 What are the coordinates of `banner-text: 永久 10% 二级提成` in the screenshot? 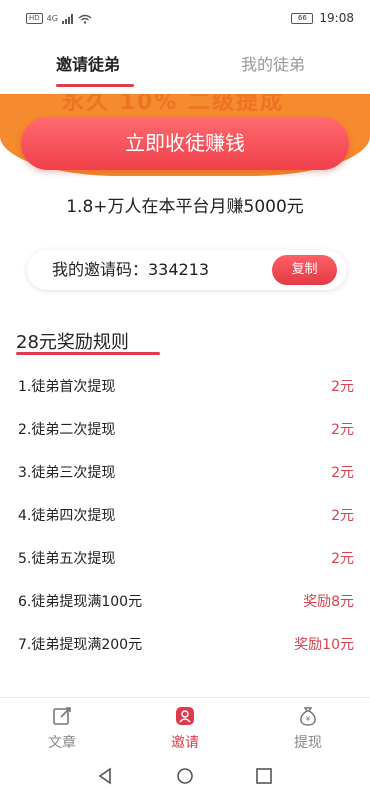 It's located at (173, 104).